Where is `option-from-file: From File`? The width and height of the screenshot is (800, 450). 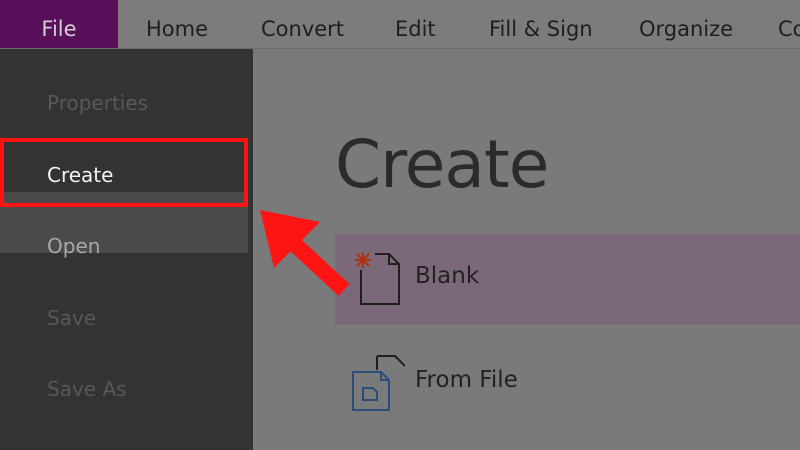 option-from-file: From File is located at coordinates (567, 383).